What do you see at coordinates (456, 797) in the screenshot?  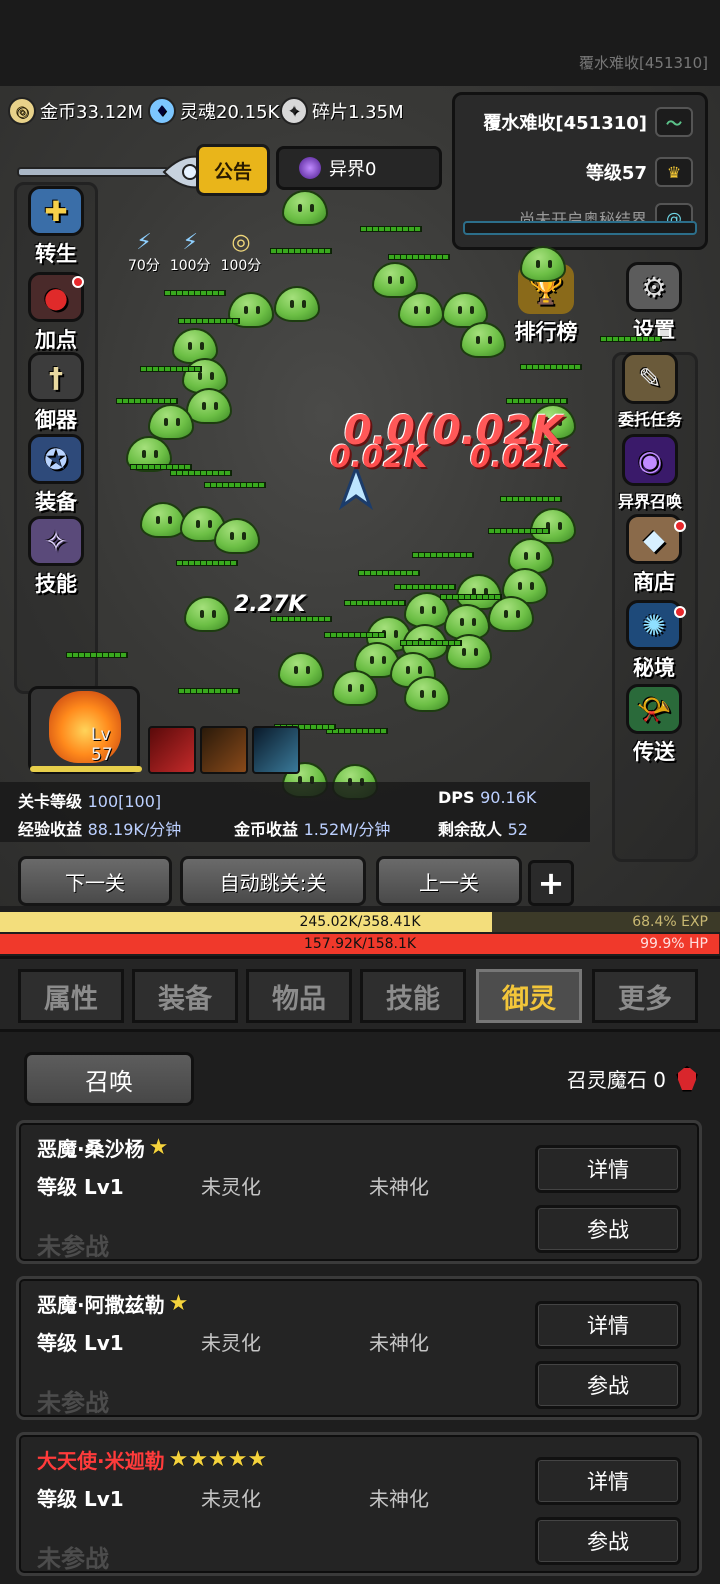 I see `dps-label: DPS` at bounding box center [456, 797].